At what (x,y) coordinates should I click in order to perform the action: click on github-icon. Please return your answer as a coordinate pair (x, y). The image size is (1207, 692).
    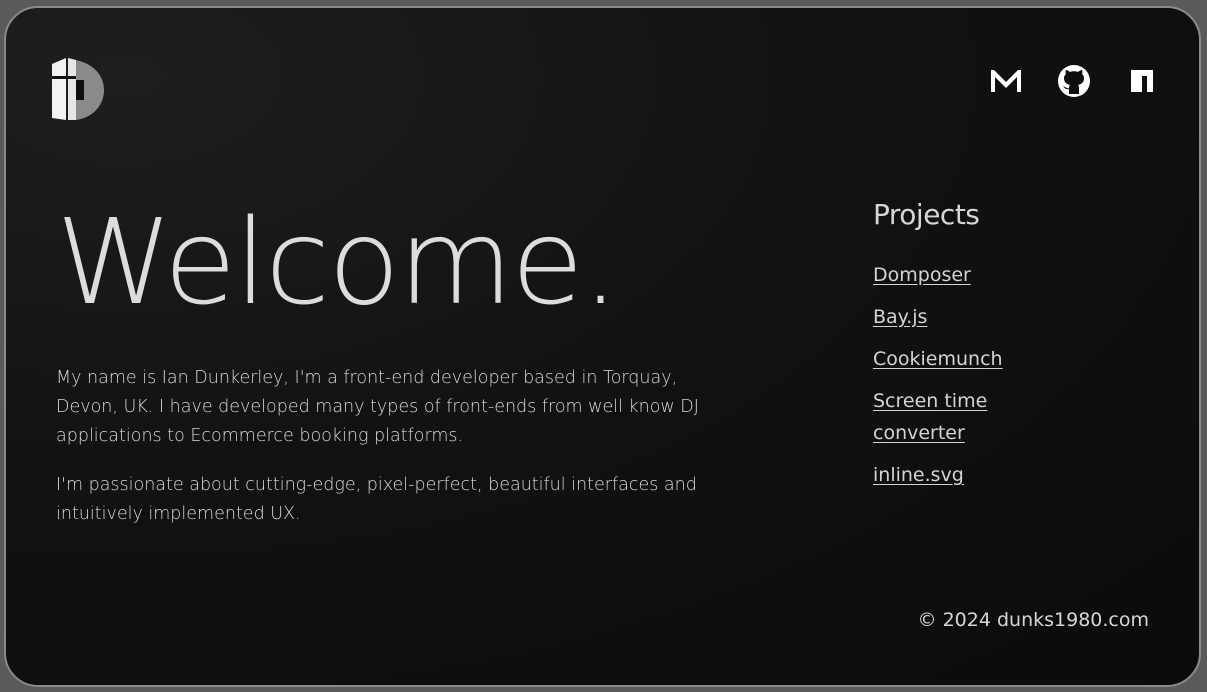
    Looking at the image, I should click on (1074, 81).